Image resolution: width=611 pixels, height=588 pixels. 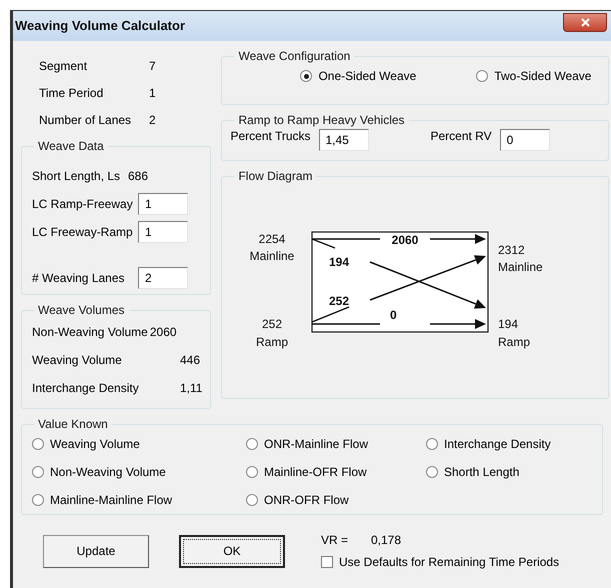 What do you see at coordinates (81, 310) in the screenshot?
I see `group-title: Weave Volumes` at bounding box center [81, 310].